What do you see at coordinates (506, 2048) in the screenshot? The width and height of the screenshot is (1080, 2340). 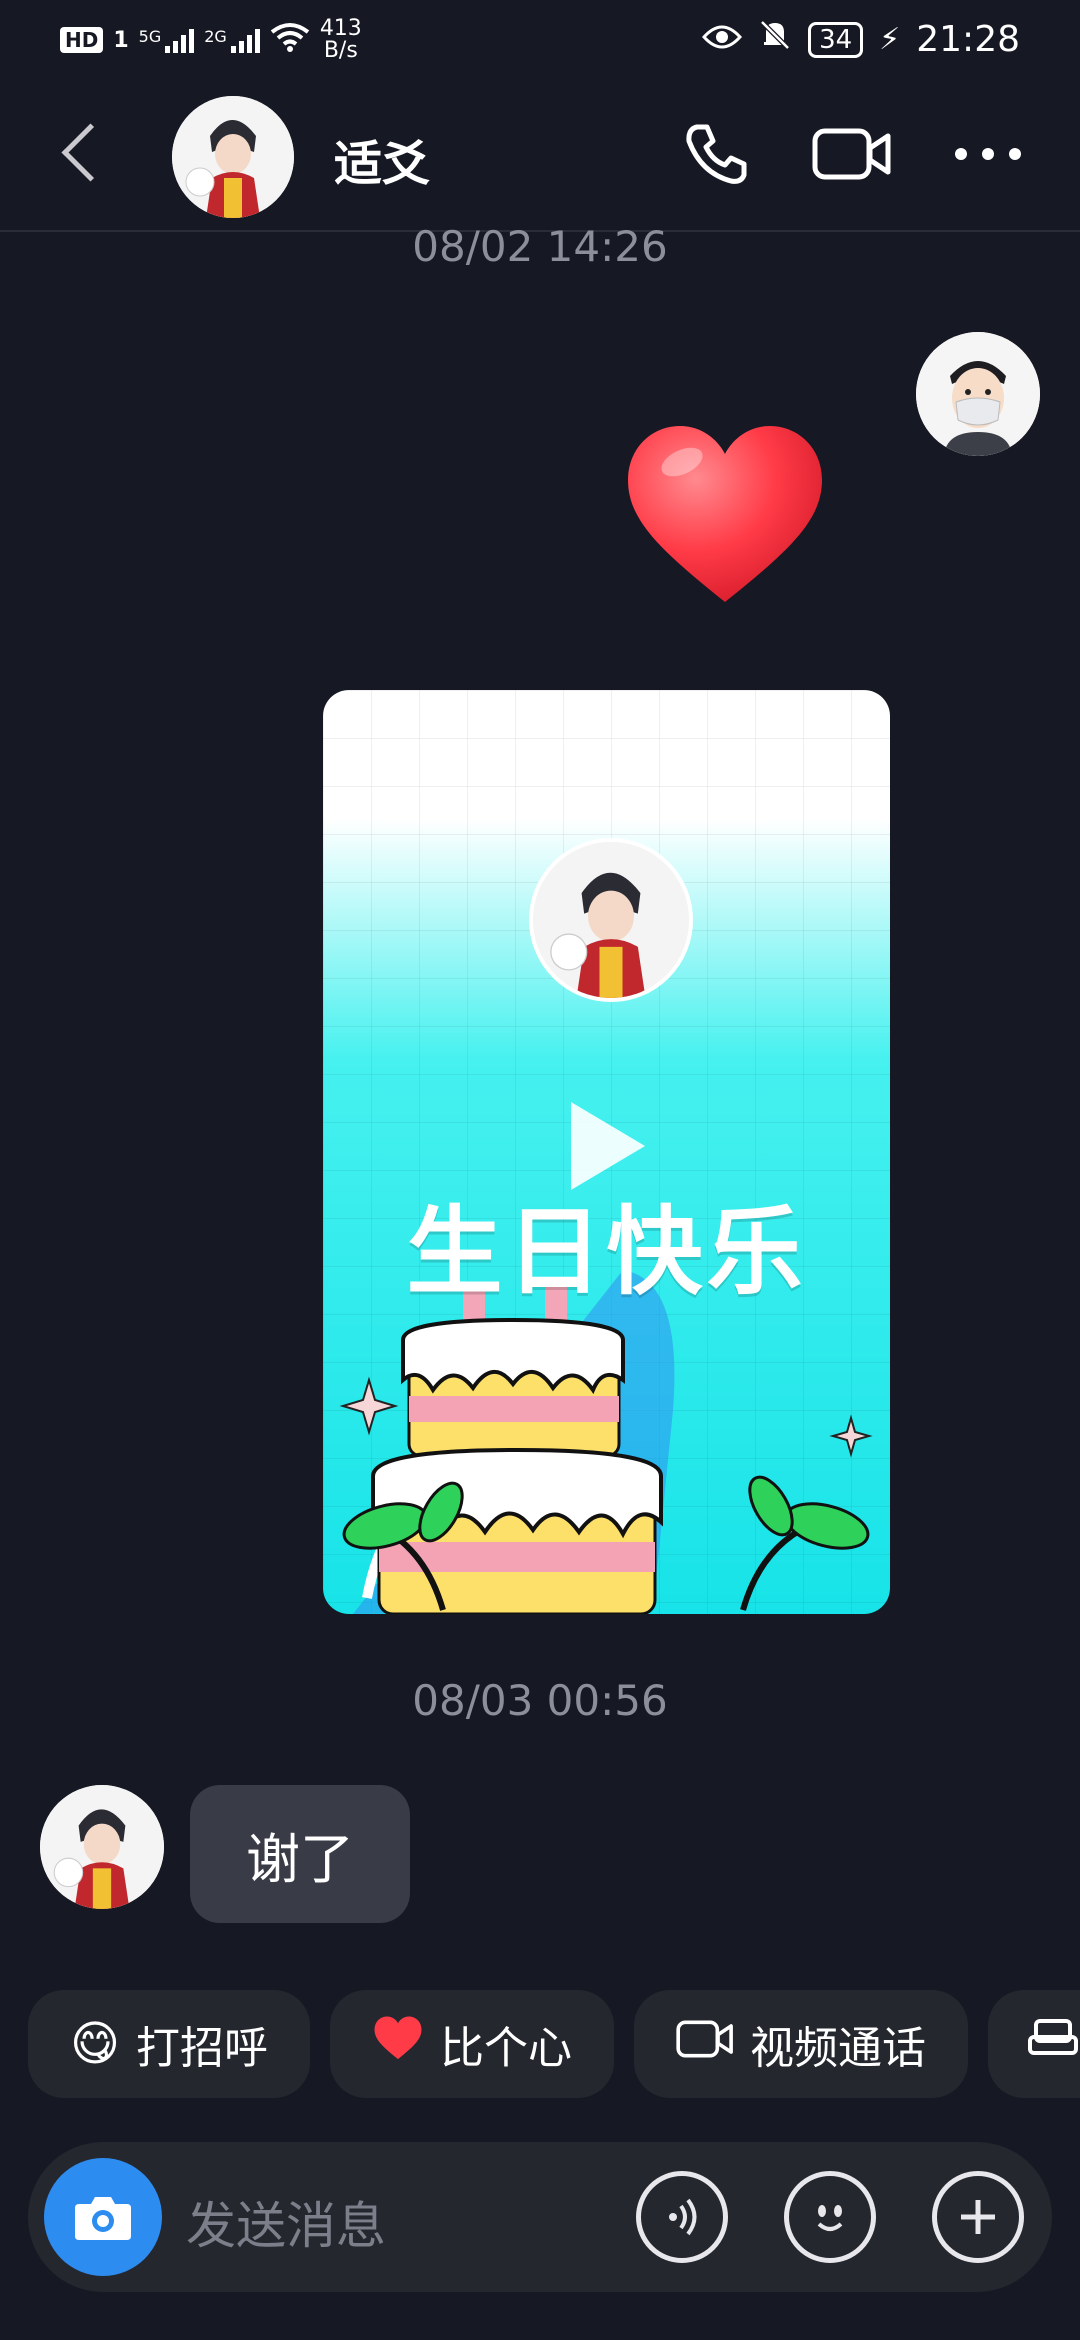 I see `chip-label: 比个心` at bounding box center [506, 2048].